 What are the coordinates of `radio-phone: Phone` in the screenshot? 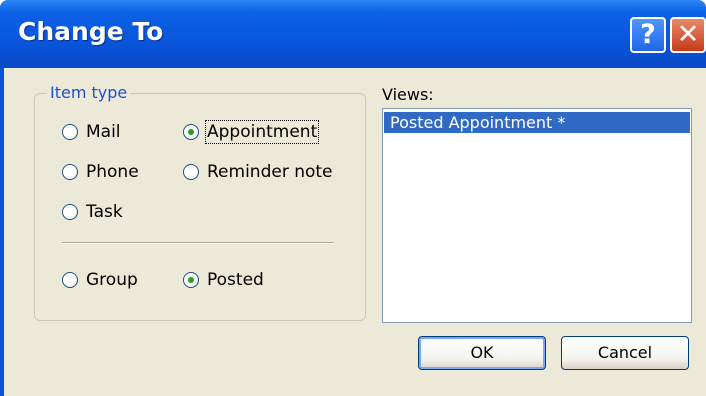 It's located at (100, 172).